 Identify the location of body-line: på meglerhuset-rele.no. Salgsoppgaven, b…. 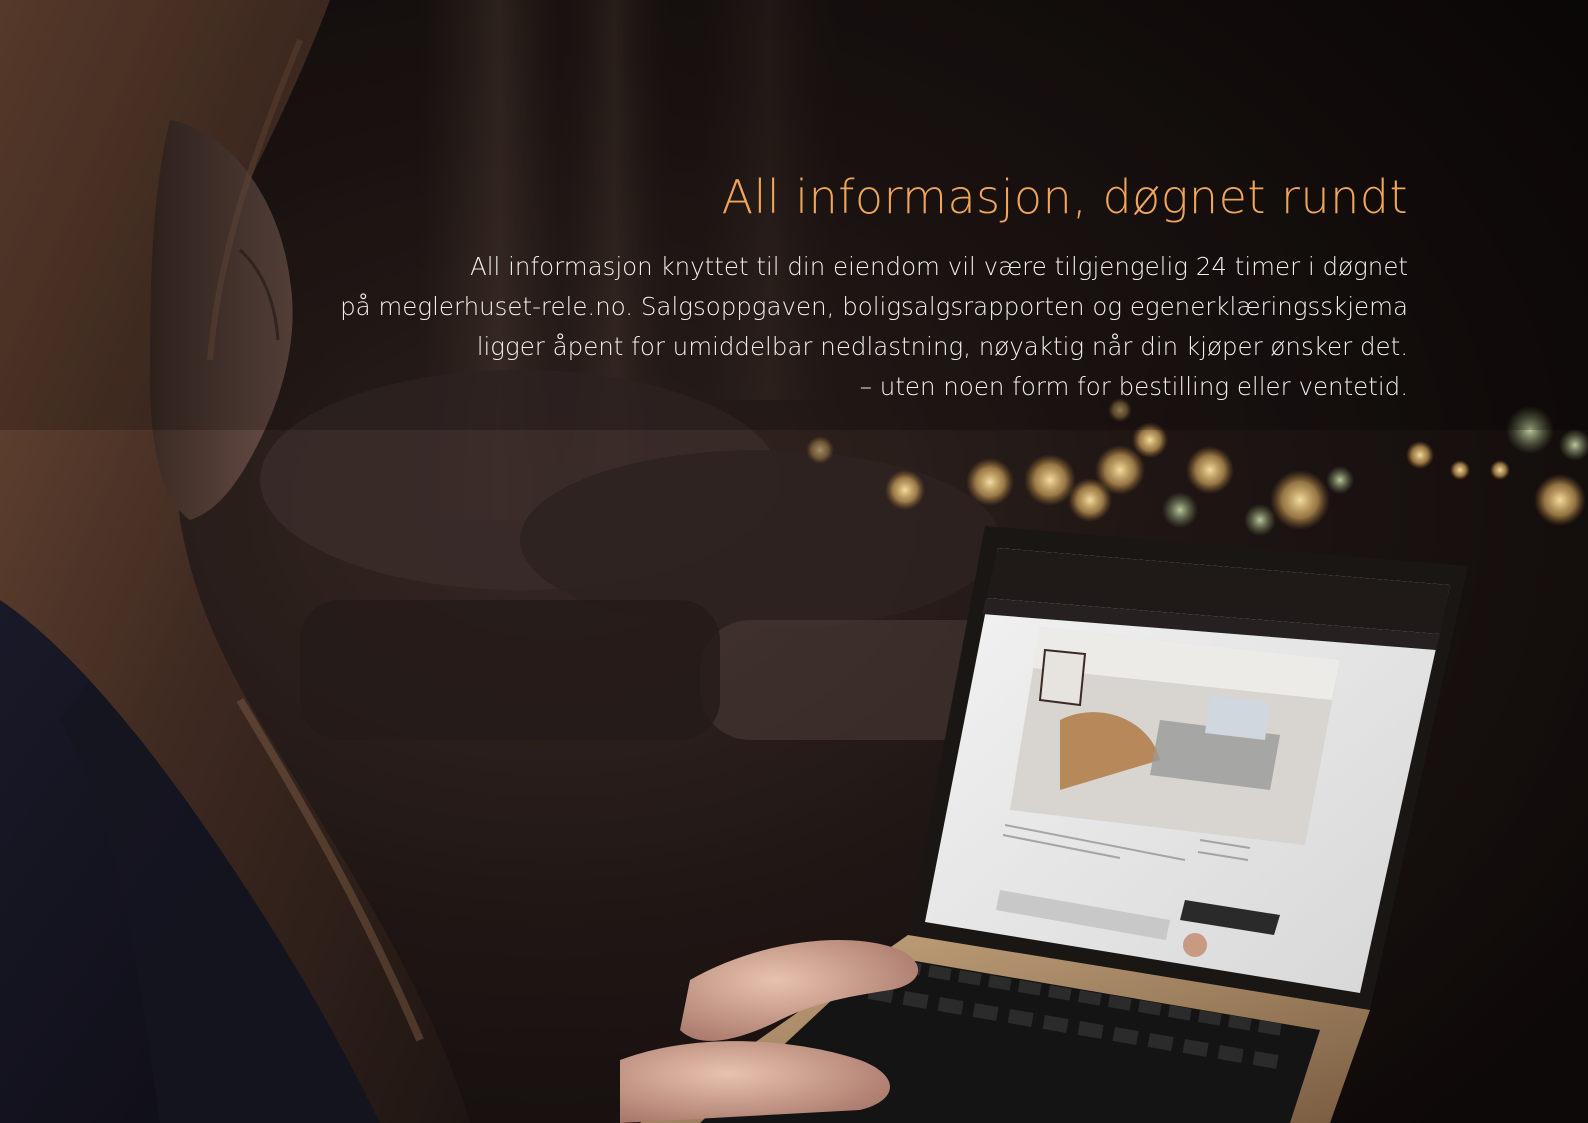
(874, 307).